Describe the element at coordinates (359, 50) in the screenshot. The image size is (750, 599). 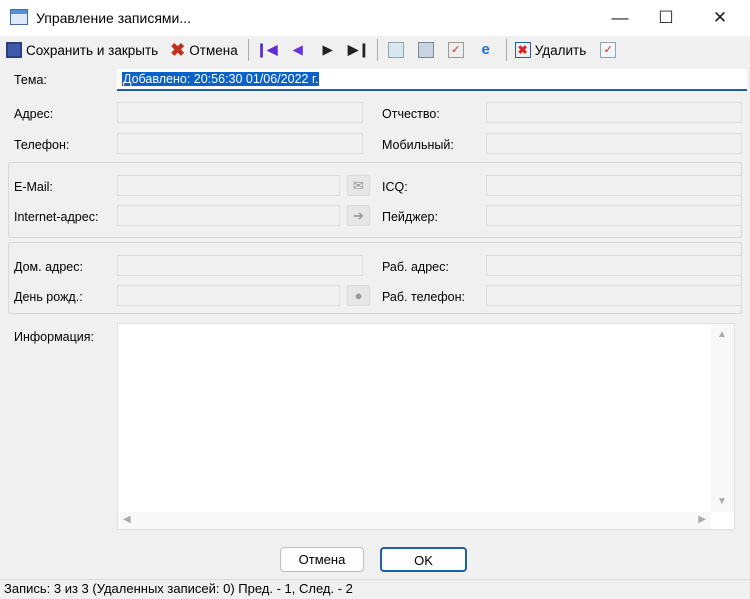
I see `last-record-button: ▶❙` at that location.